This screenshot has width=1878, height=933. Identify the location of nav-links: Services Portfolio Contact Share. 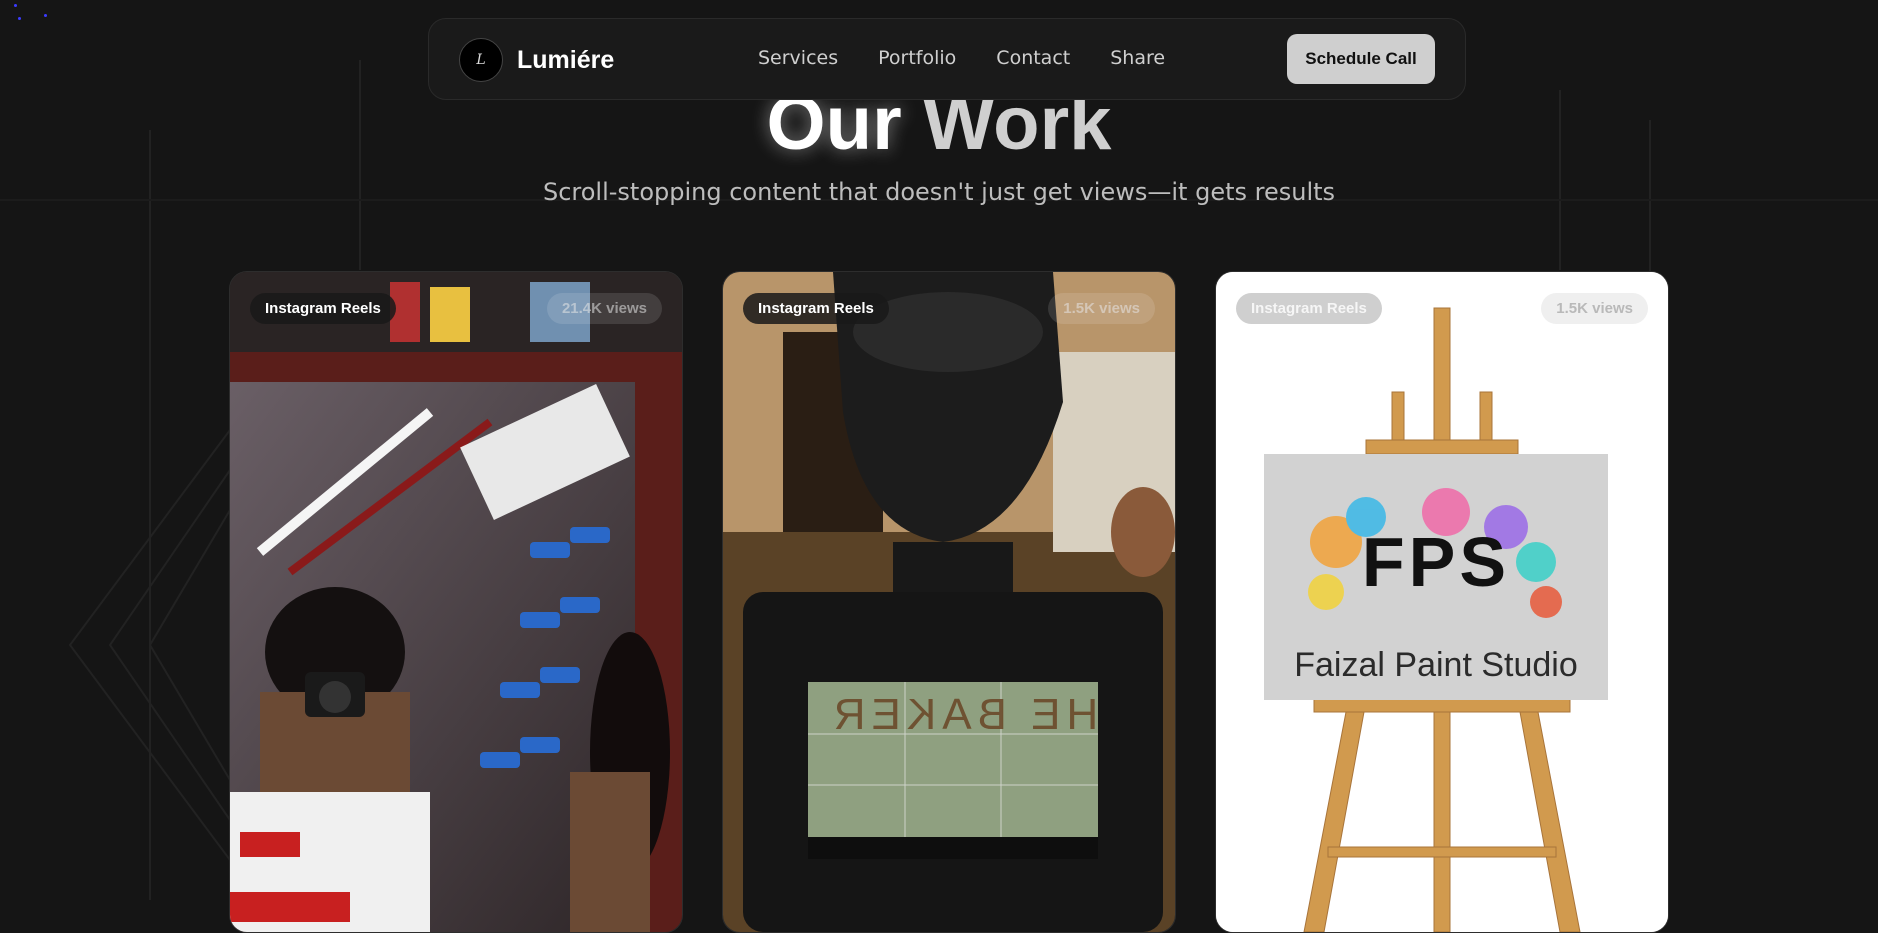
(961, 58).